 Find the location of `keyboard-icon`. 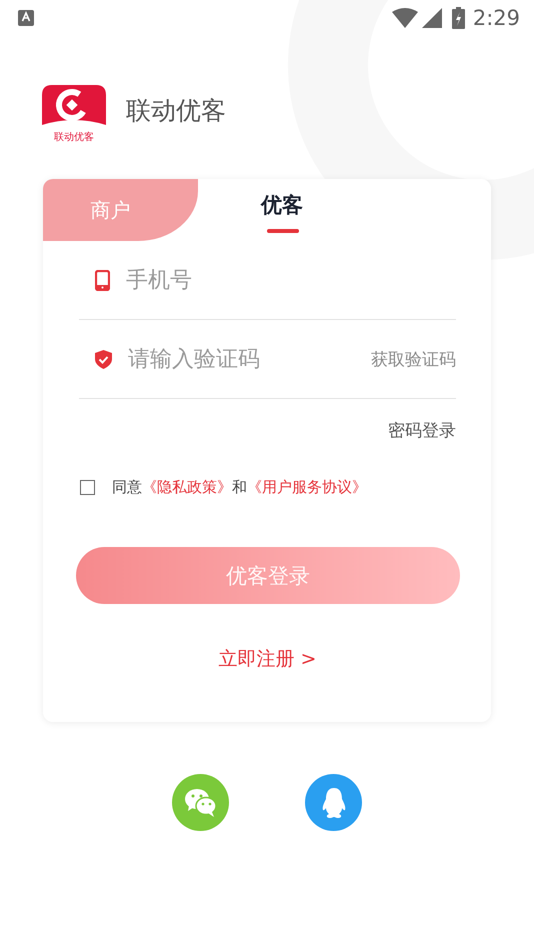

keyboard-icon is located at coordinates (26, 18).